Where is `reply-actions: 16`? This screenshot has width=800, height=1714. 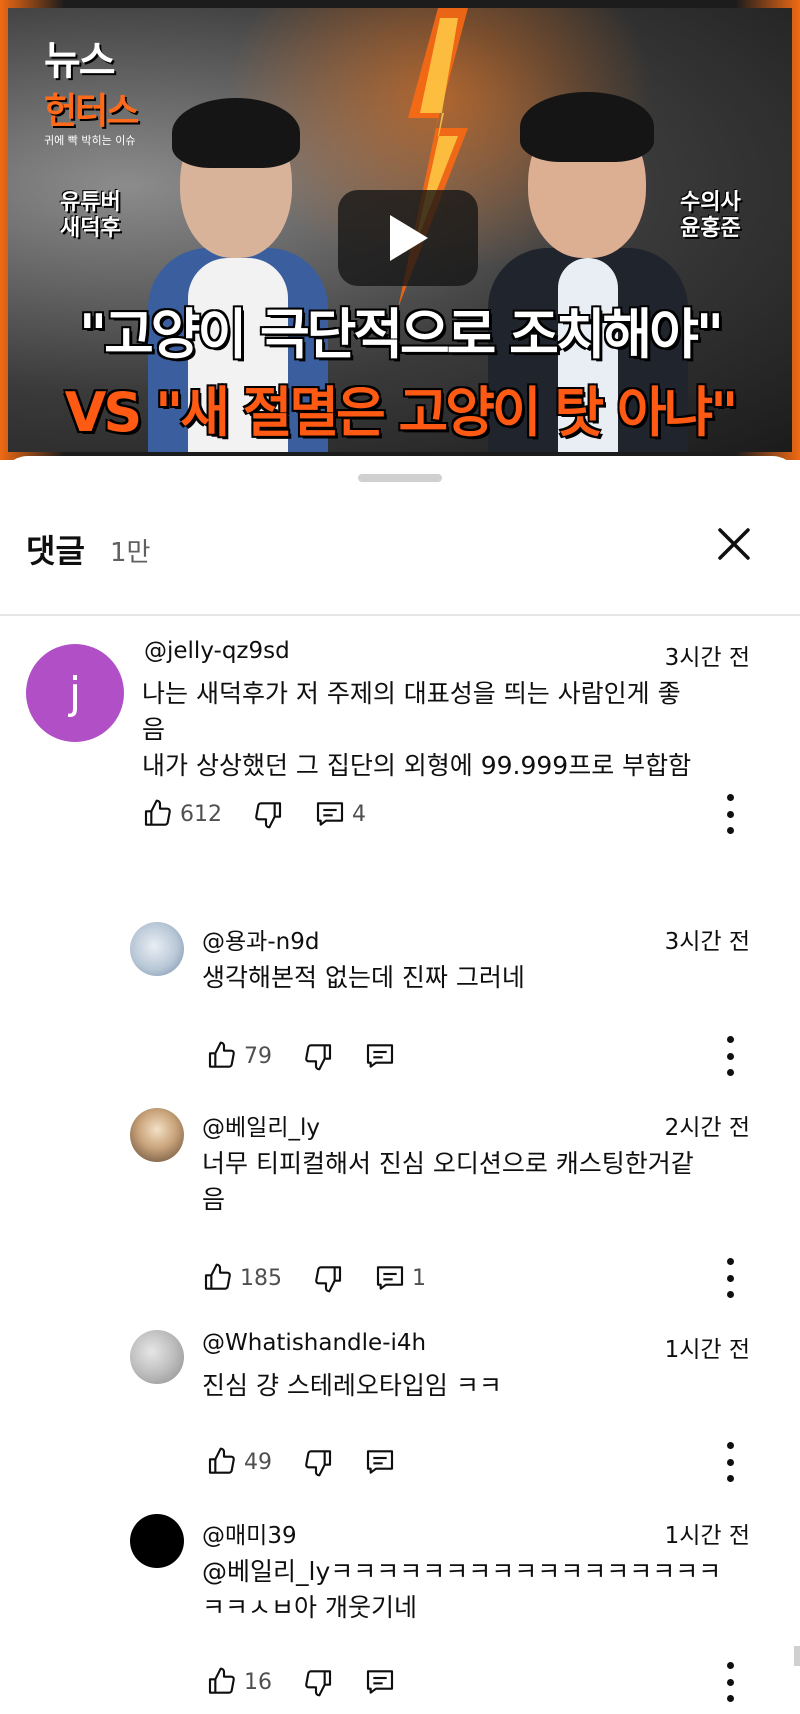 reply-actions: 16 is located at coordinates (316, 1682).